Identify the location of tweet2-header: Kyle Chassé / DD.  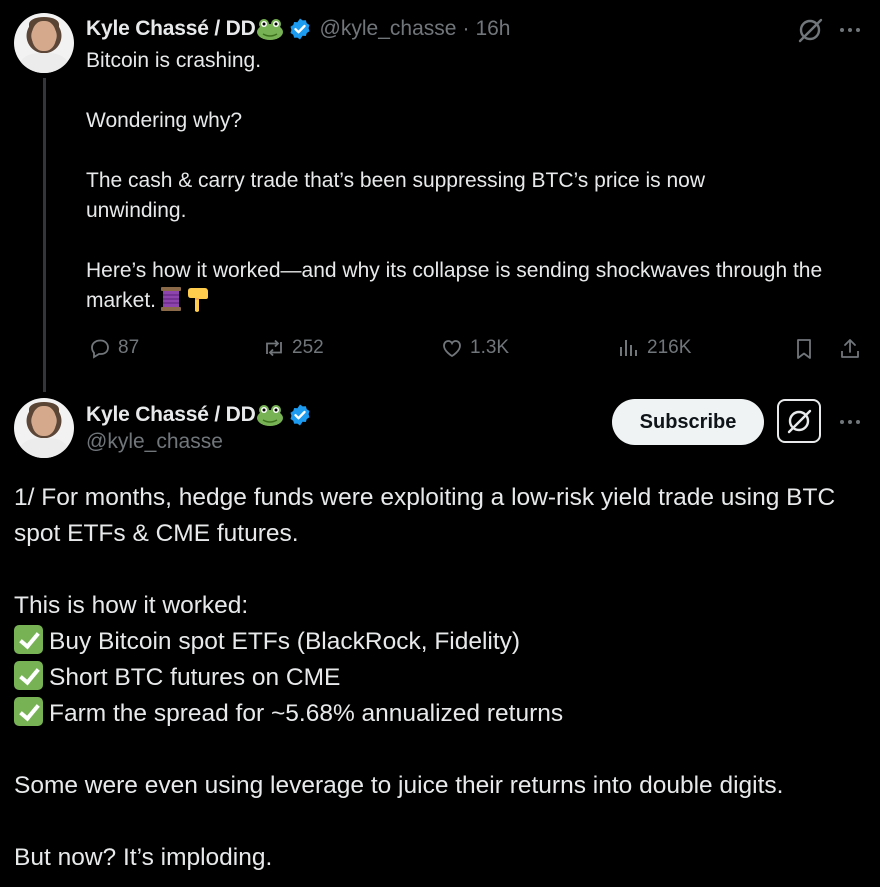
(199, 415).